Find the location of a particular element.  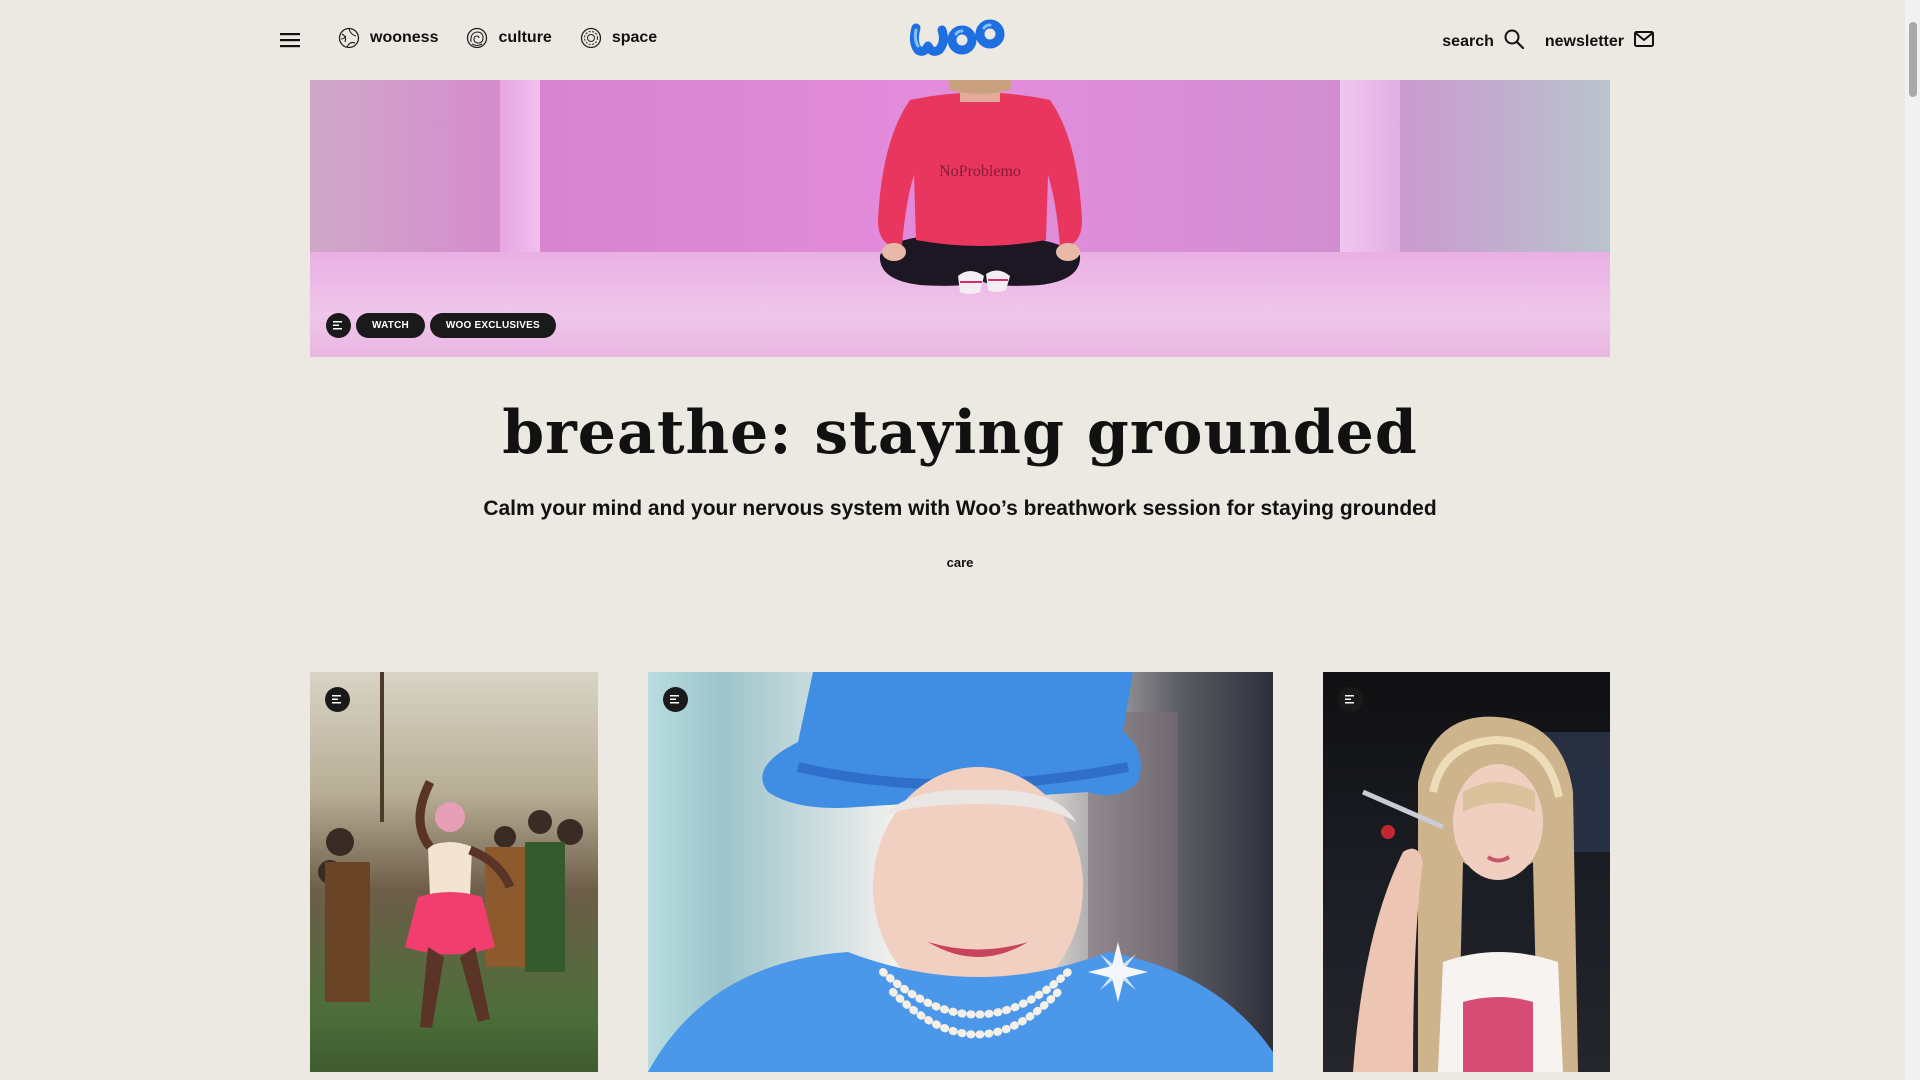

envelope-icon is located at coordinates (1644, 41).